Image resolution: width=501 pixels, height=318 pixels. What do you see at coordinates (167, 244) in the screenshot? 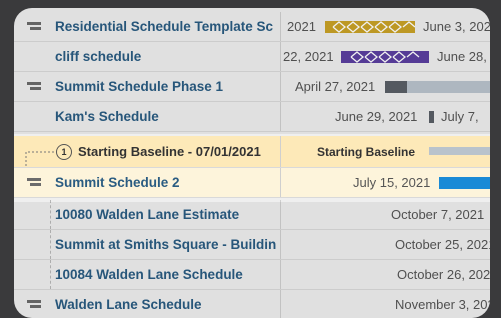
I see `schedule-name-link: Summit at Smiths Square - Buildin` at bounding box center [167, 244].